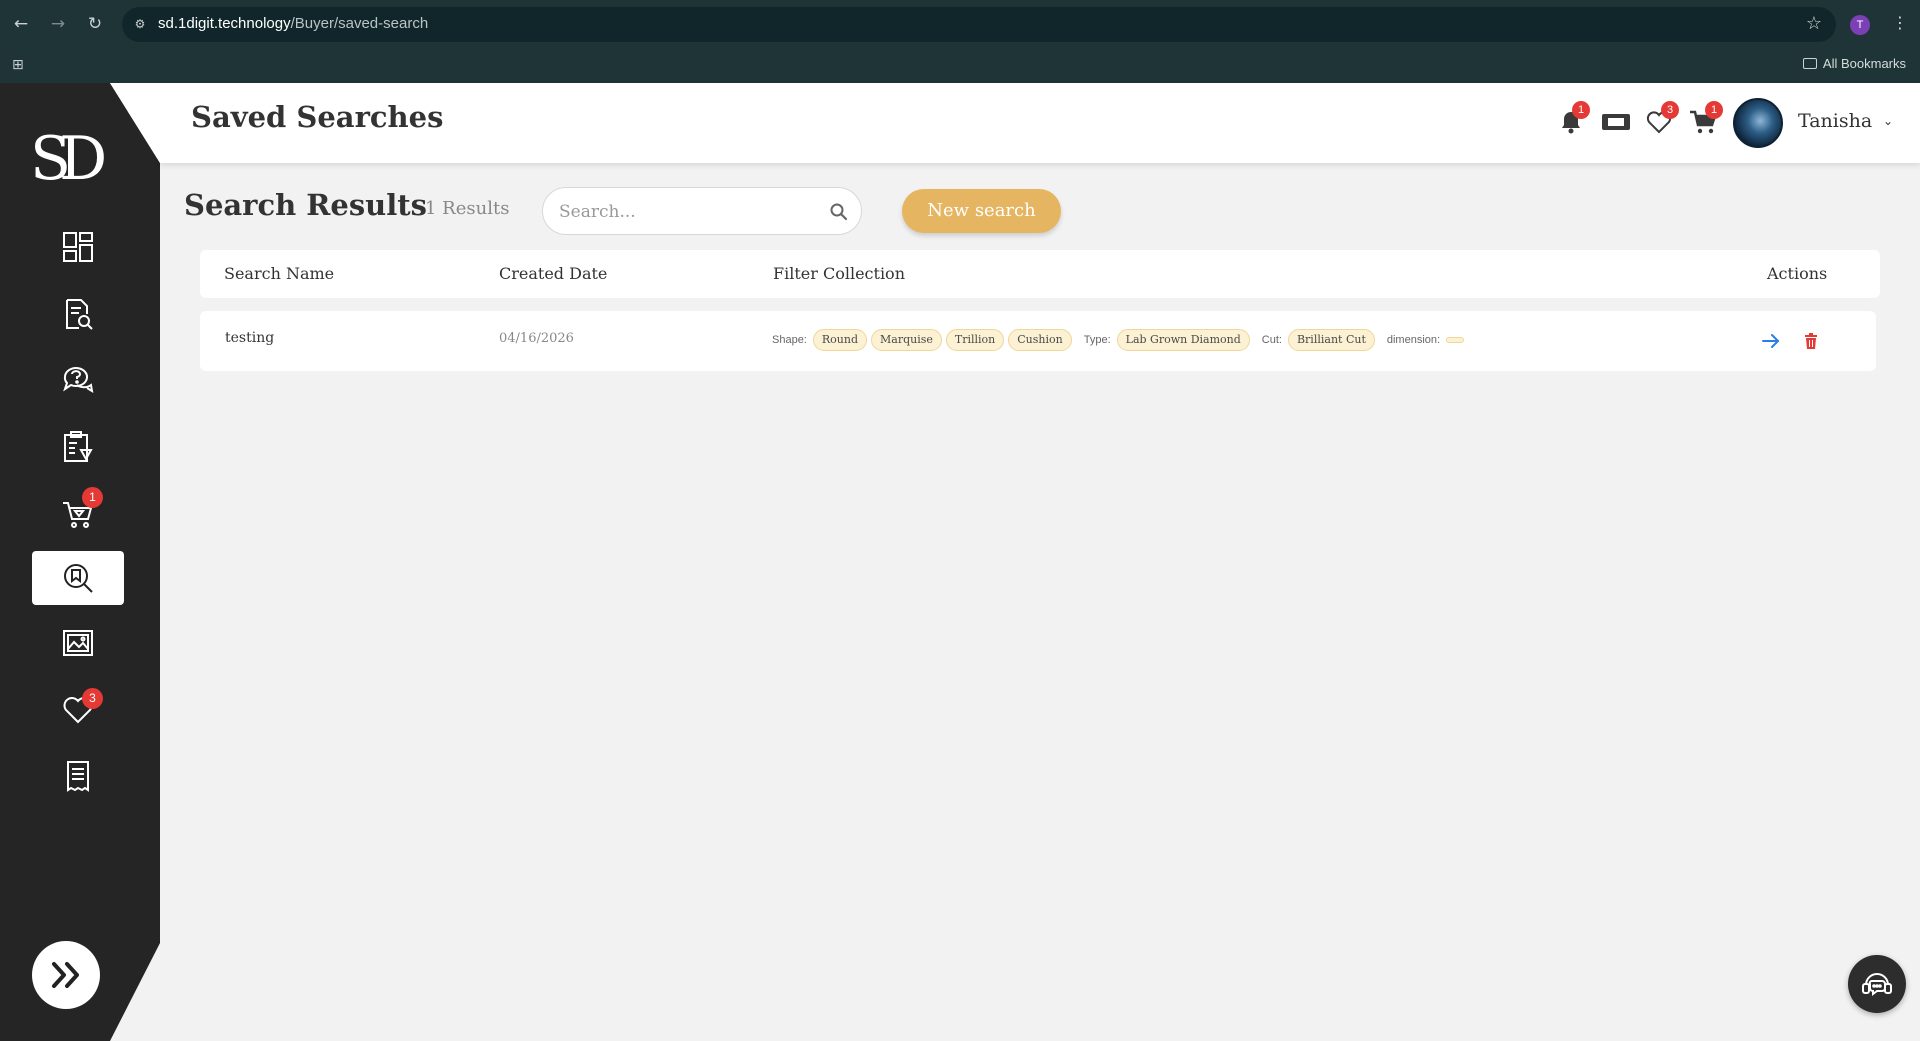  What do you see at coordinates (92, 698) in the screenshot?
I see `wishlist-count-badge: 3` at bounding box center [92, 698].